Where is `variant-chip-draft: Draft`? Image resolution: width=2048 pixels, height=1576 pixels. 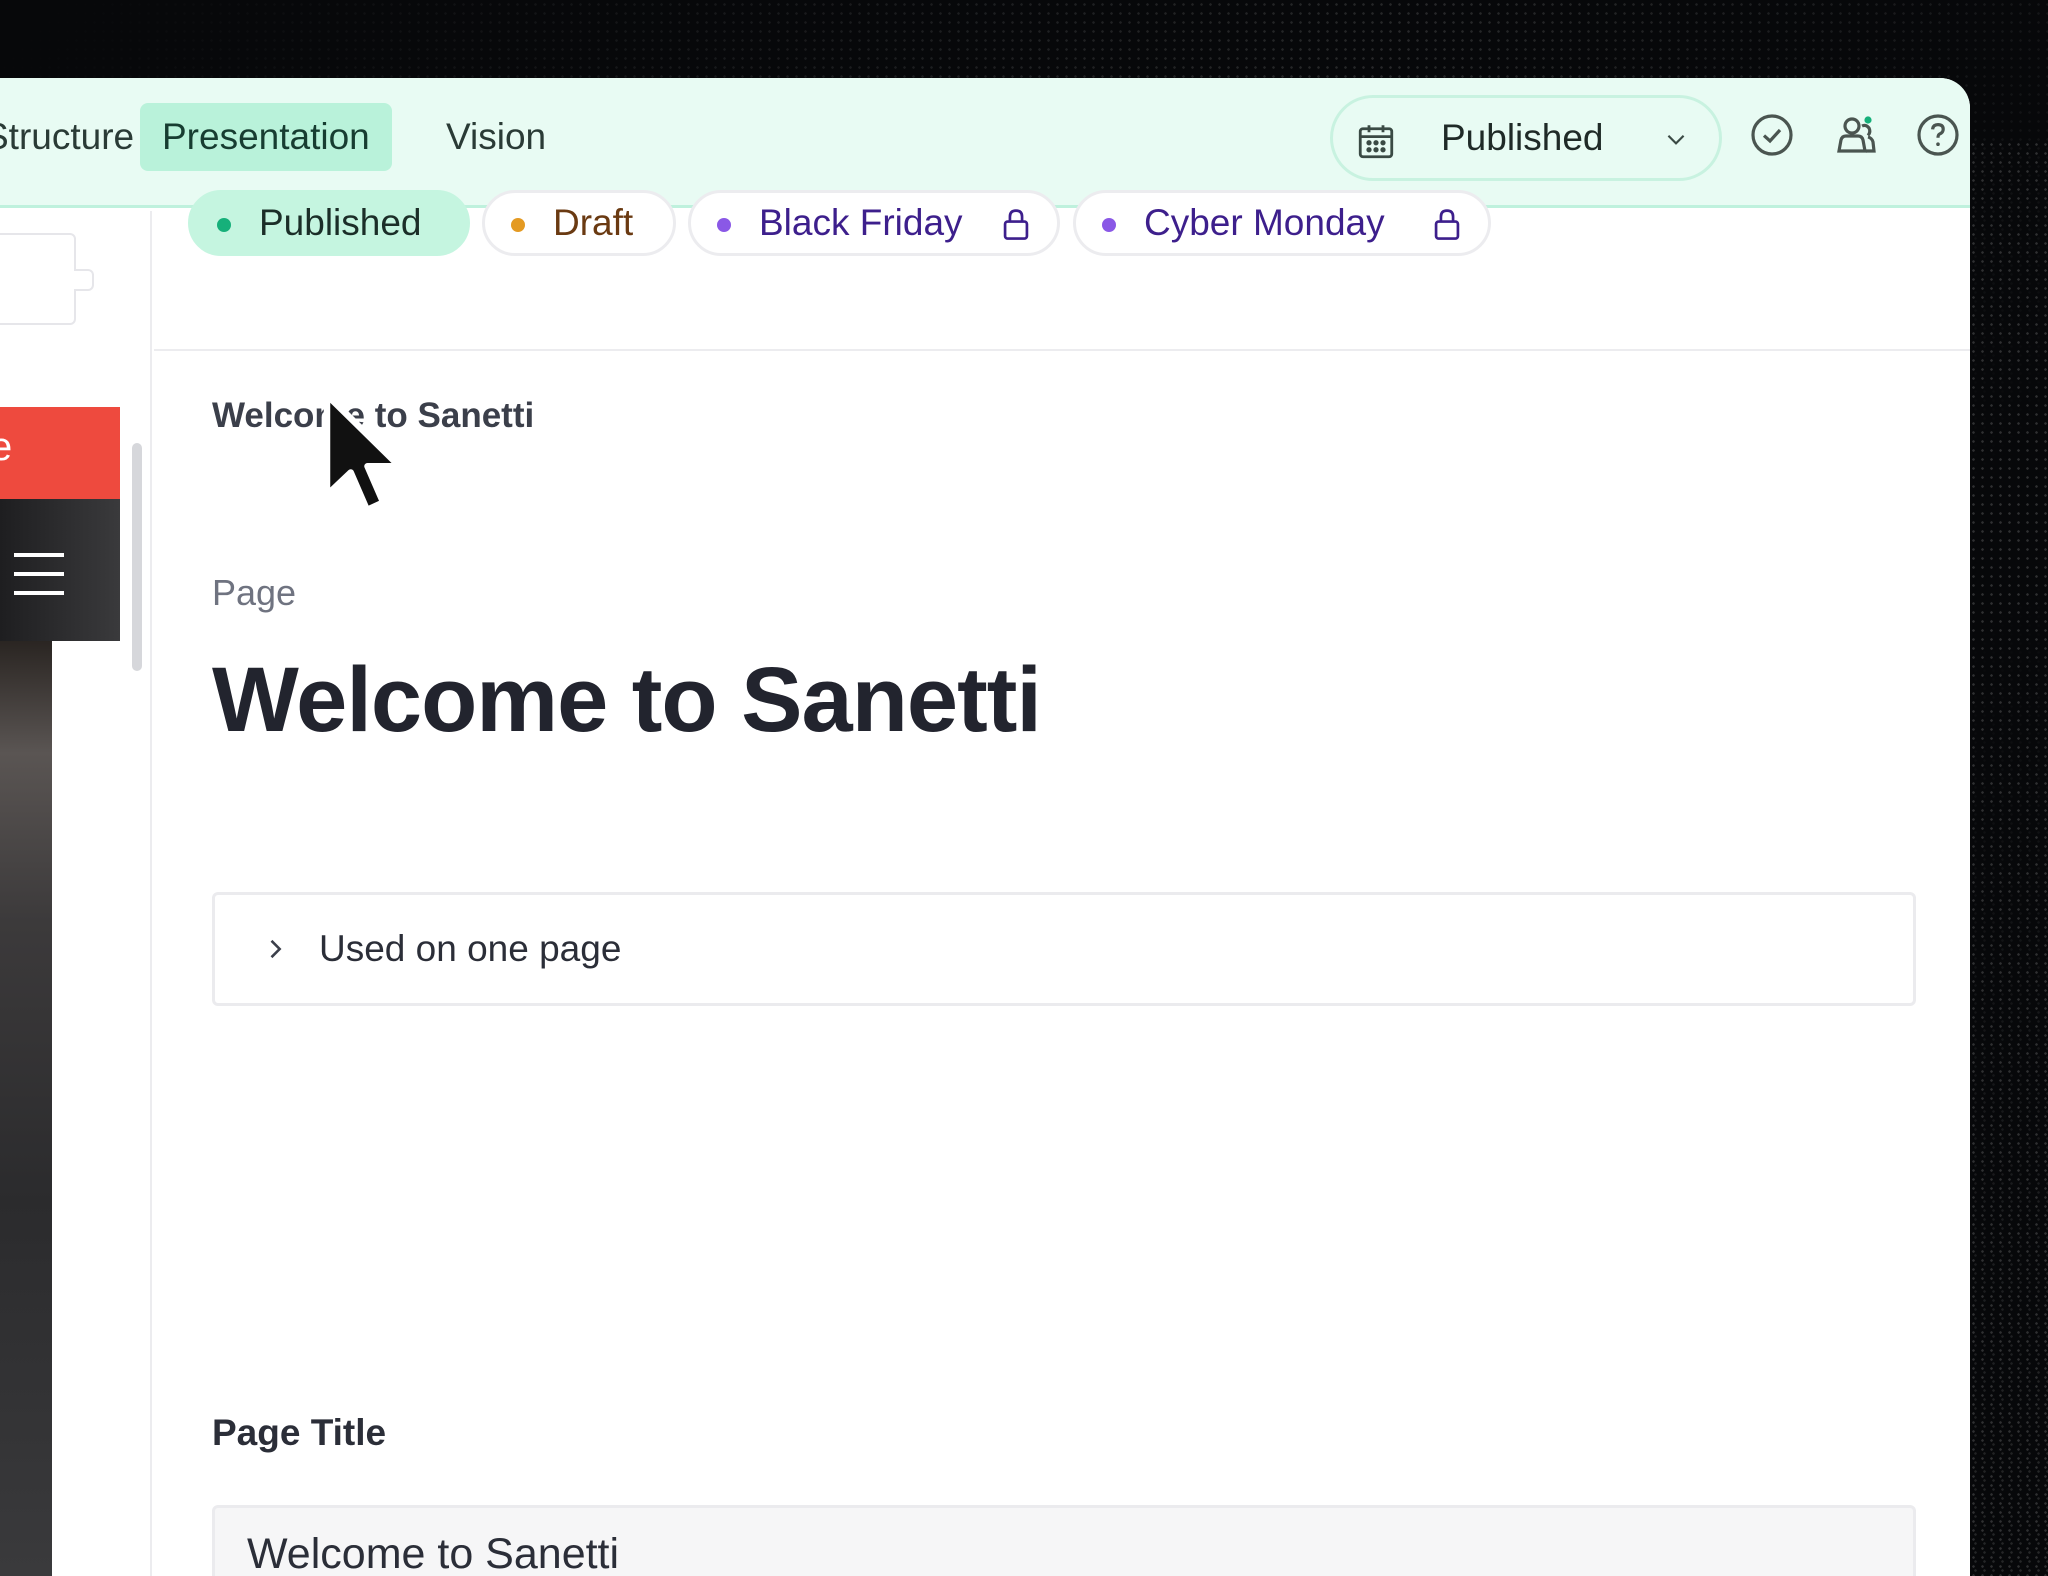 variant-chip-draft: Draft is located at coordinates (579, 223).